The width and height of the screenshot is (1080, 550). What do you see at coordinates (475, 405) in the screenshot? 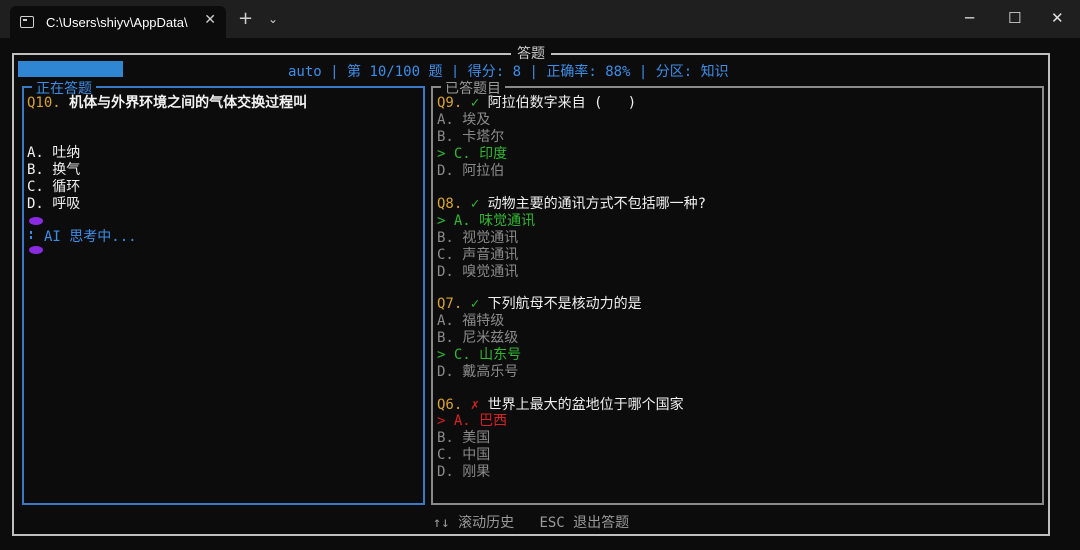
I see `wrong-icon: ✗` at bounding box center [475, 405].